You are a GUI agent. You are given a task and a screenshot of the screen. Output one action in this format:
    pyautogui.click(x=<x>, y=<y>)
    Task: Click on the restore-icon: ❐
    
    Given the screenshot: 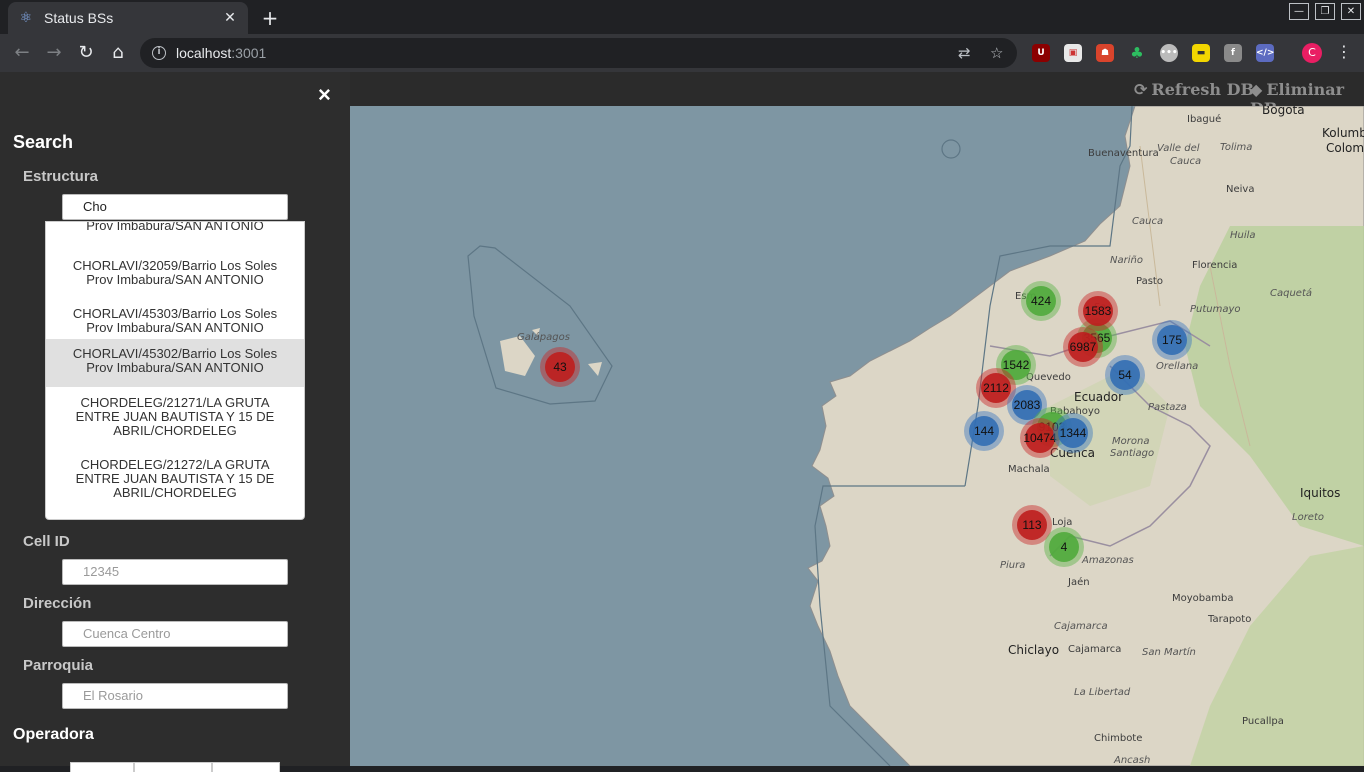 What is the action you would take?
    pyautogui.click(x=1325, y=11)
    